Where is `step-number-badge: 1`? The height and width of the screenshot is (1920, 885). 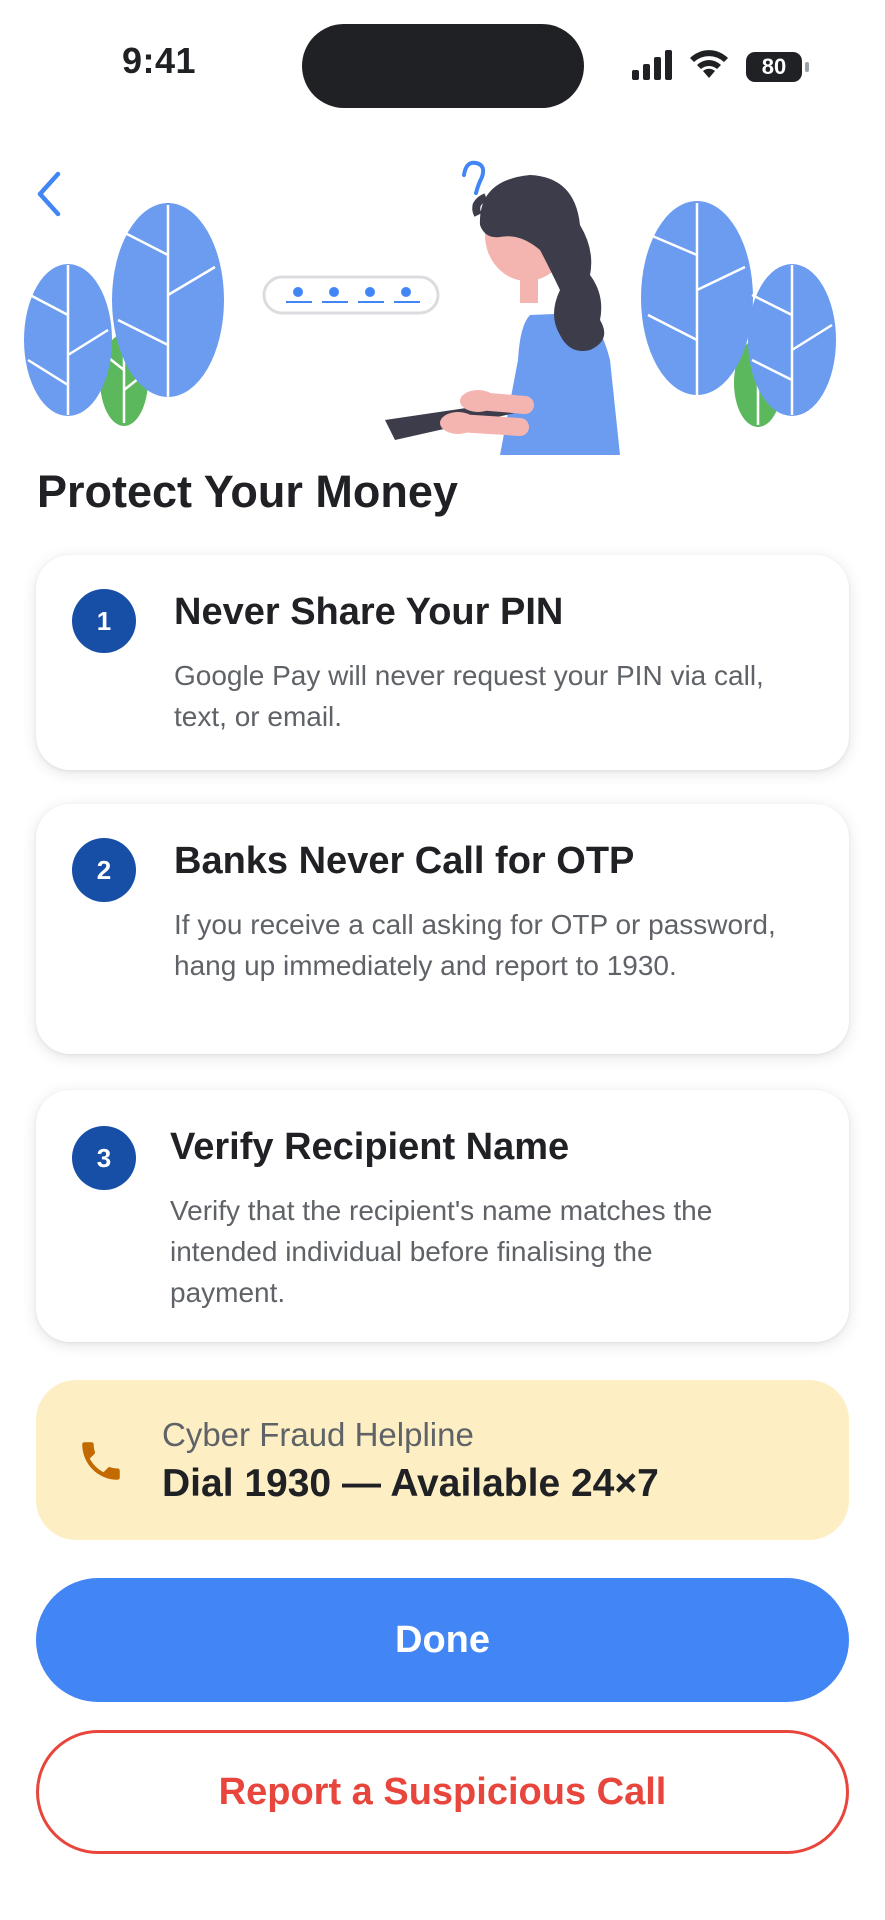 step-number-badge: 1 is located at coordinates (104, 621).